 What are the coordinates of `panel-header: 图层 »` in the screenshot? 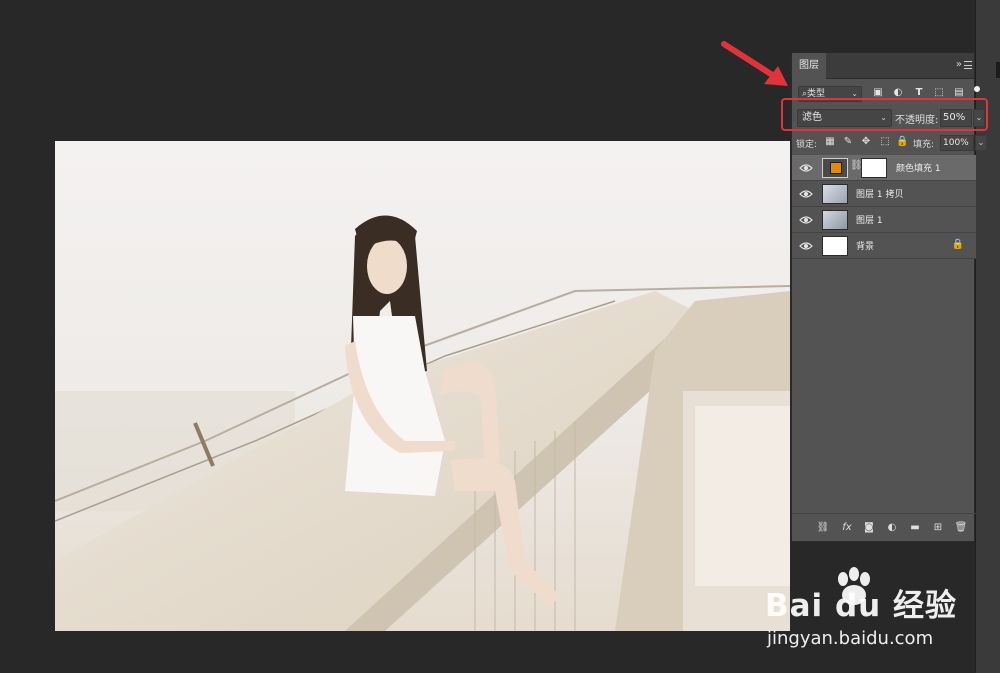 It's located at (883, 66).